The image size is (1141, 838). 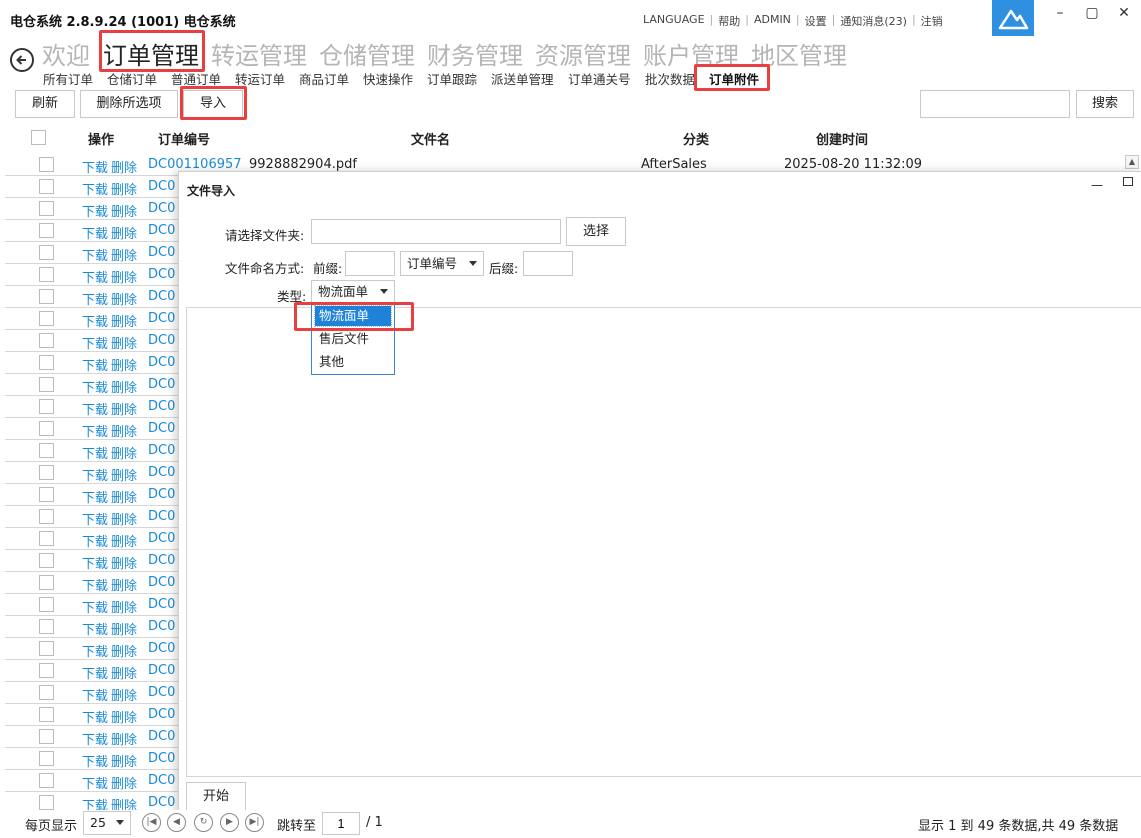 I want to click on nav-resource-management: 资源管理, so click(x=583, y=53).